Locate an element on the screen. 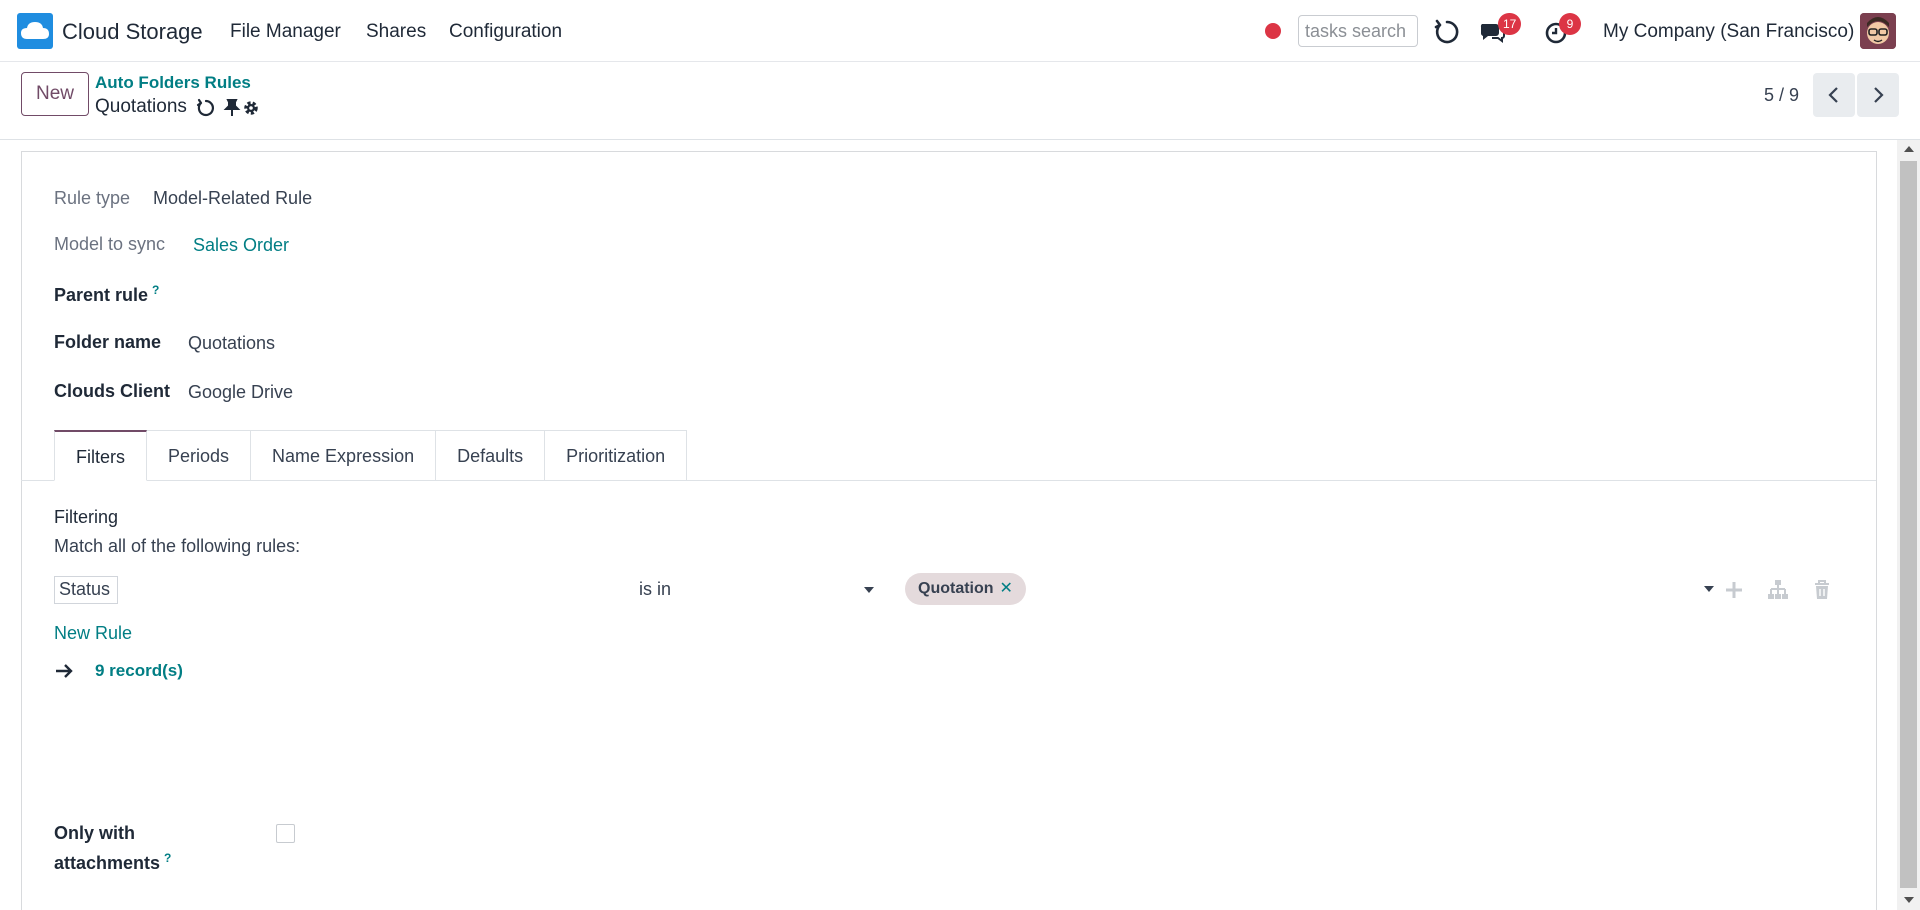 The image size is (1920, 910). match-rules-text: Match all of the following rules: is located at coordinates (177, 546).